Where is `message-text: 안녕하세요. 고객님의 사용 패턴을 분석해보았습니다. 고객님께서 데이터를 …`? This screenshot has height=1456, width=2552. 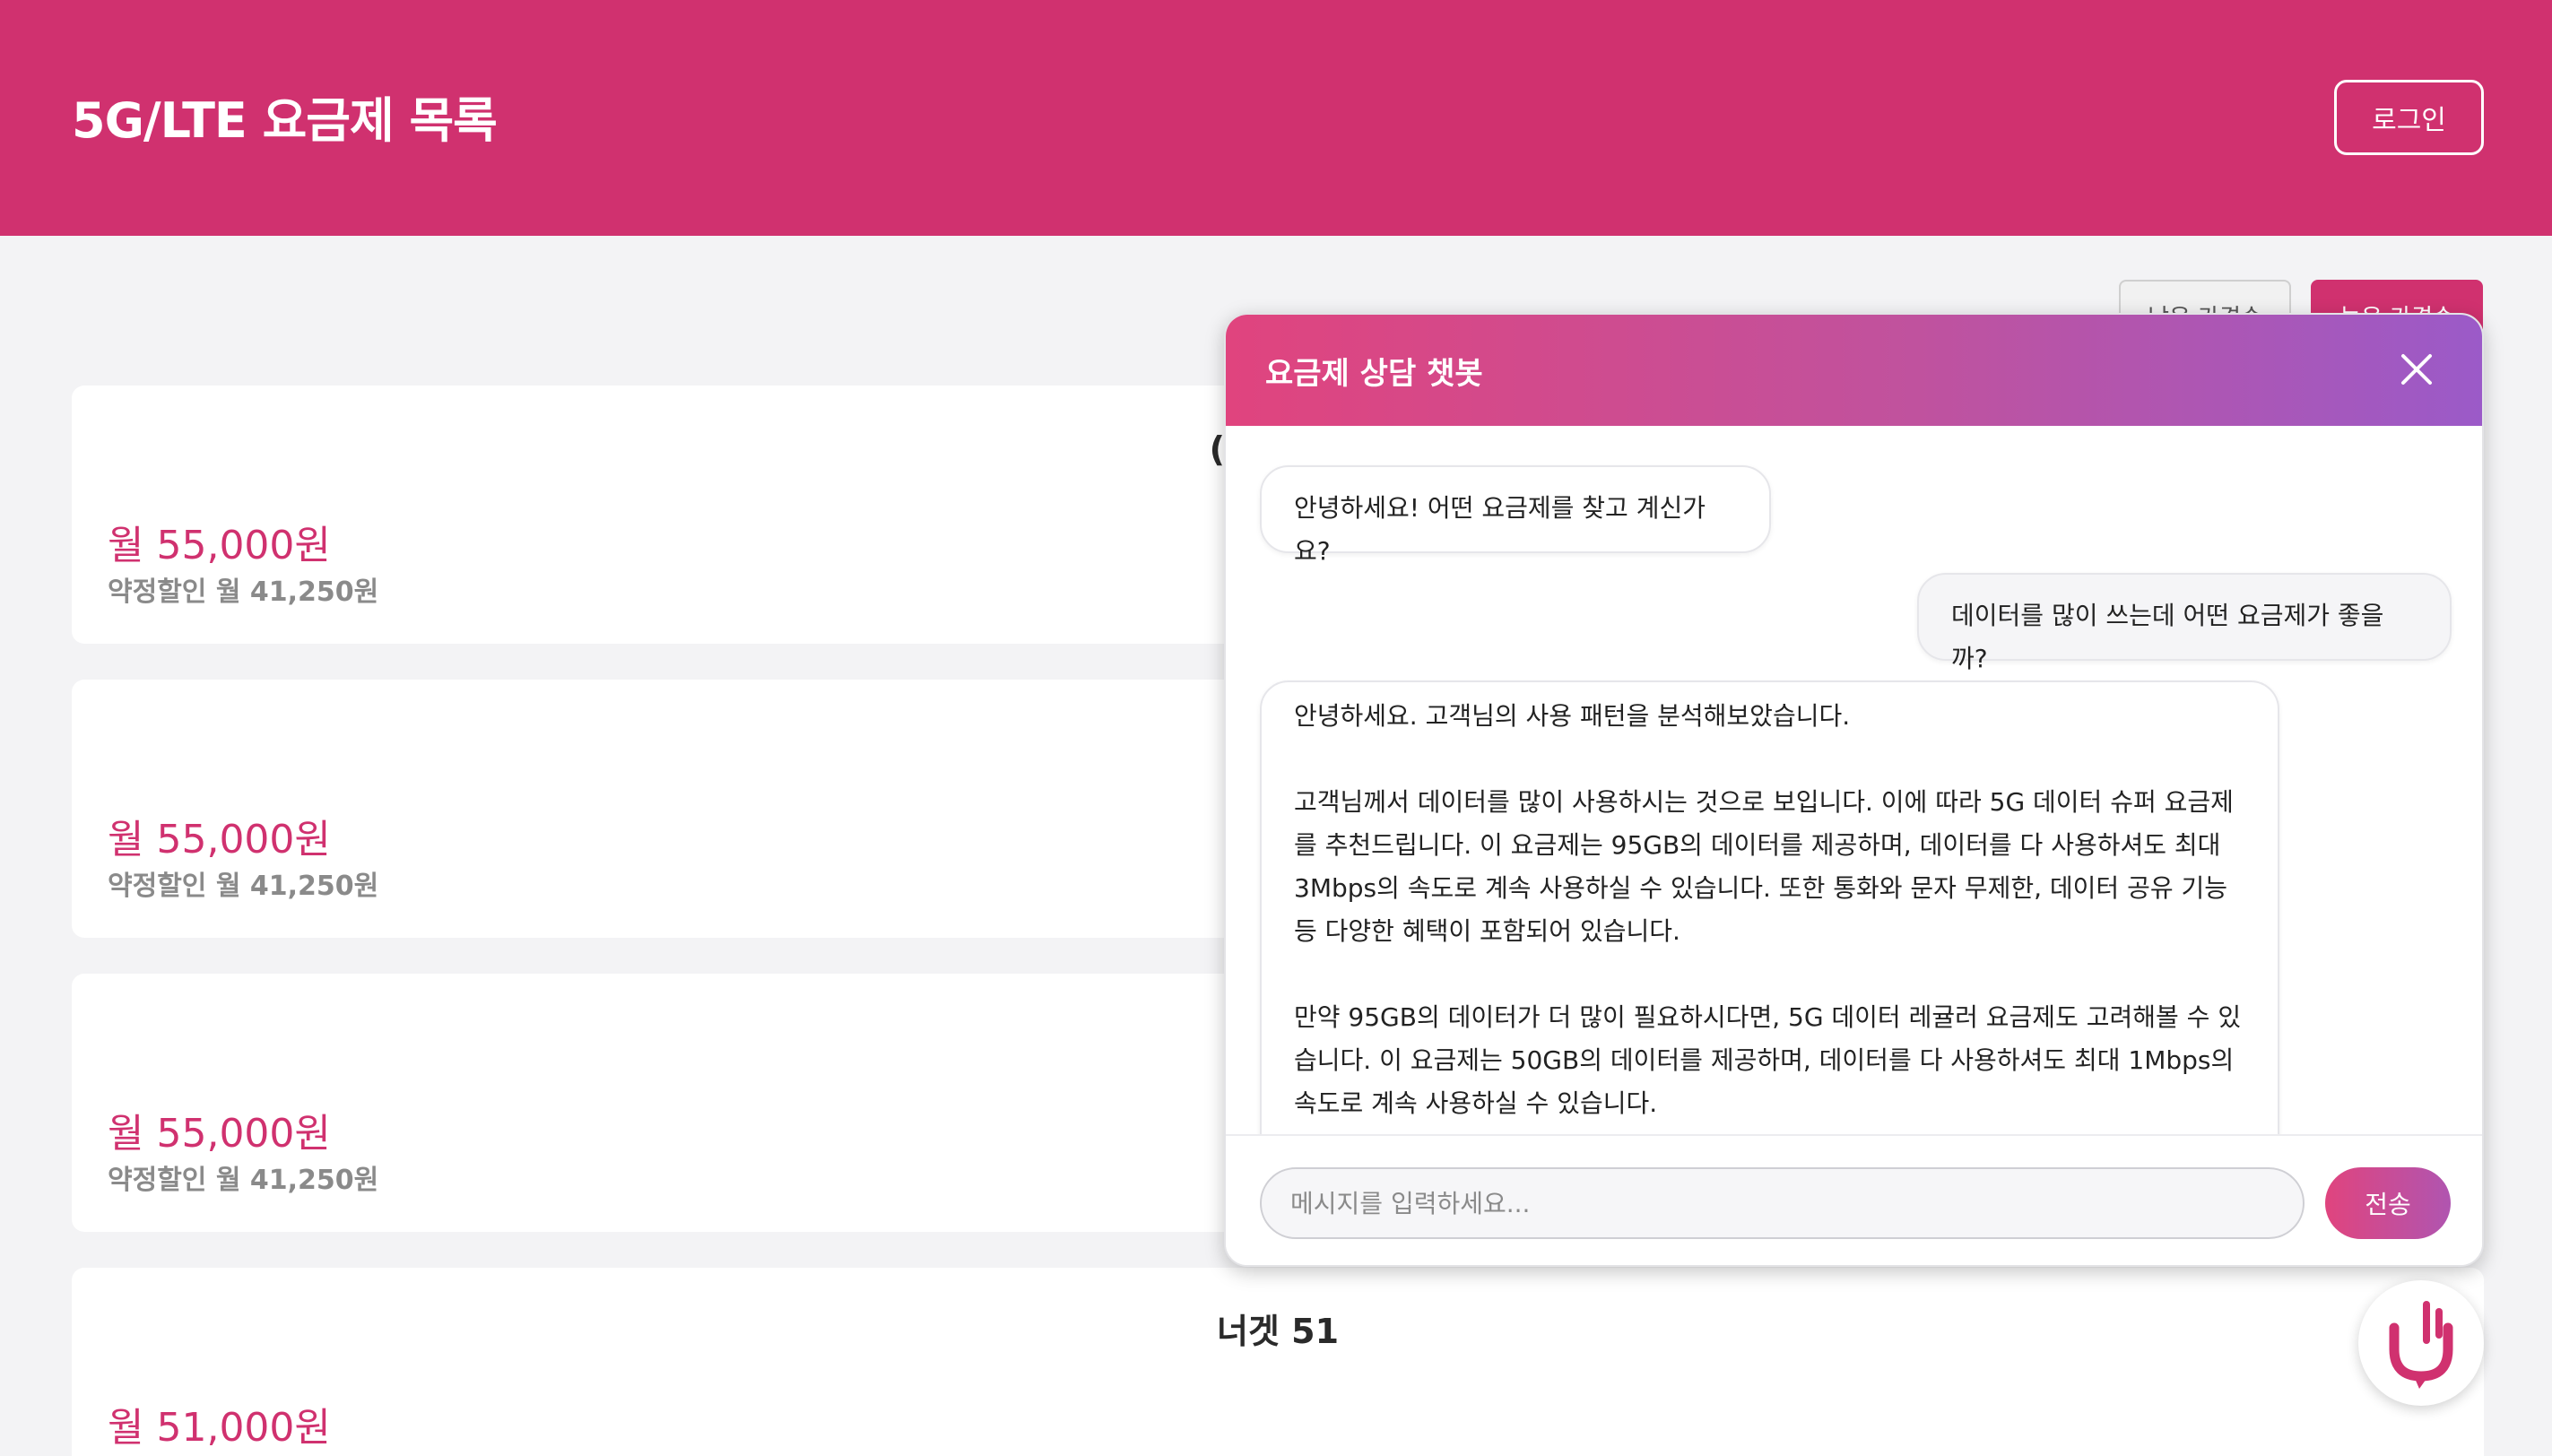 message-text: 안녕하세요. 고객님의 사용 패턴을 분석해보았습니다. 고객님께서 데이터를 … is located at coordinates (1768, 909).